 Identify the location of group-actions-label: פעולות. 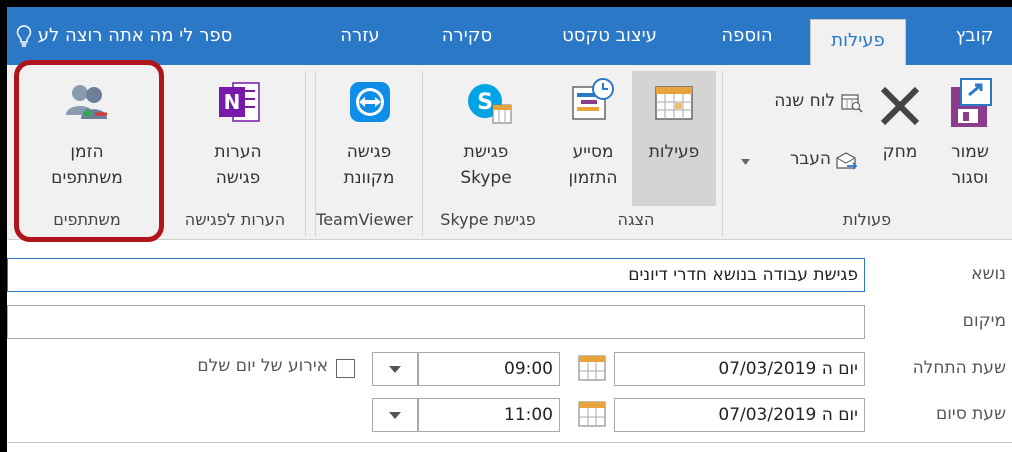
(867, 219).